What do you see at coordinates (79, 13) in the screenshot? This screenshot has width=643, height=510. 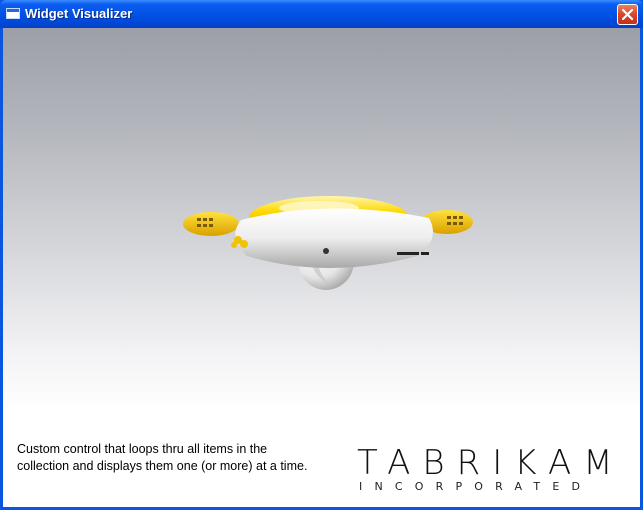 I see `window-title: Widget Visualizer` at bounding box center [79, 13].